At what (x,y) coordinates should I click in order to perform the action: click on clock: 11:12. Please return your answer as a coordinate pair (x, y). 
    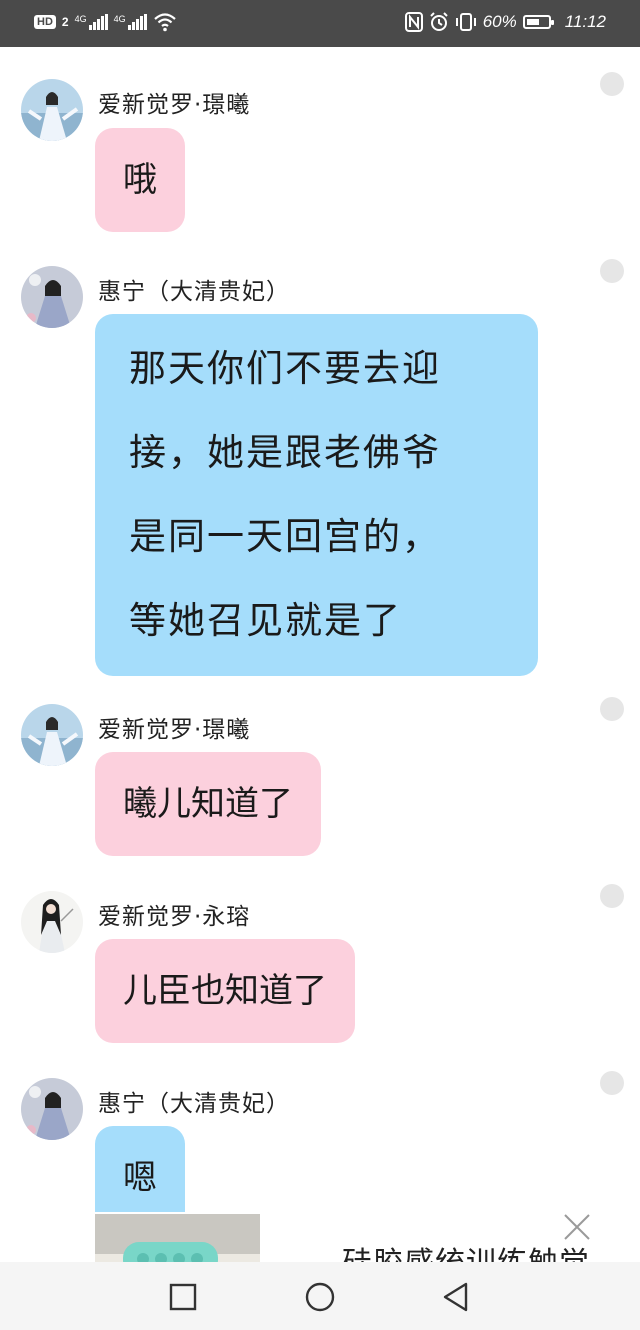
    Looking at the image, I should click on (585, 21).